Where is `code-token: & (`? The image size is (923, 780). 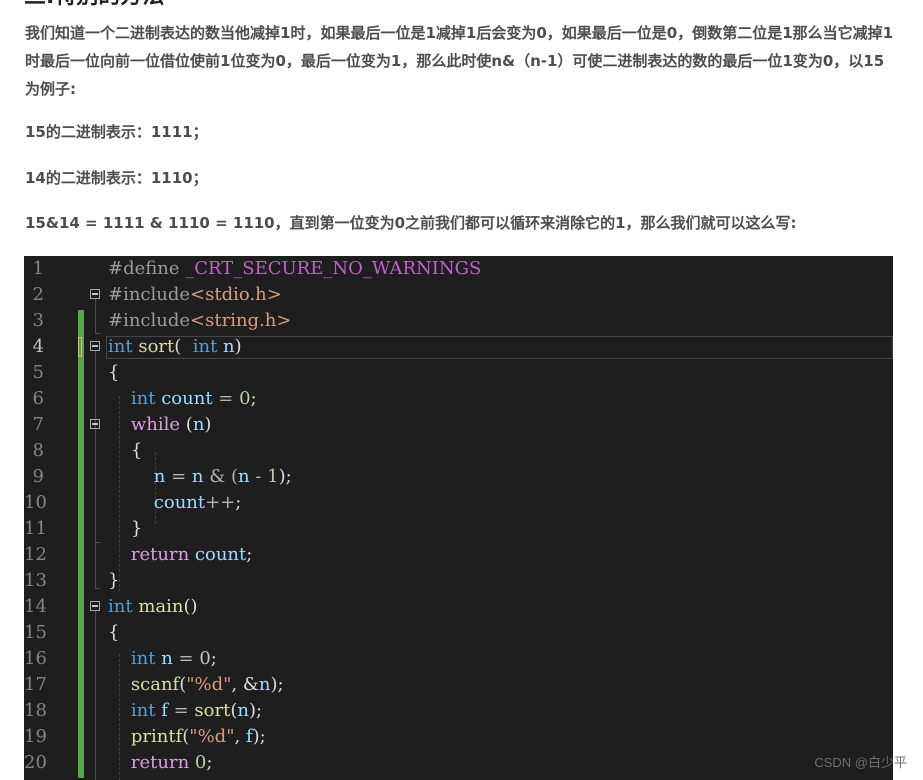 code-token: & ( is located at coordinates (220, 476).